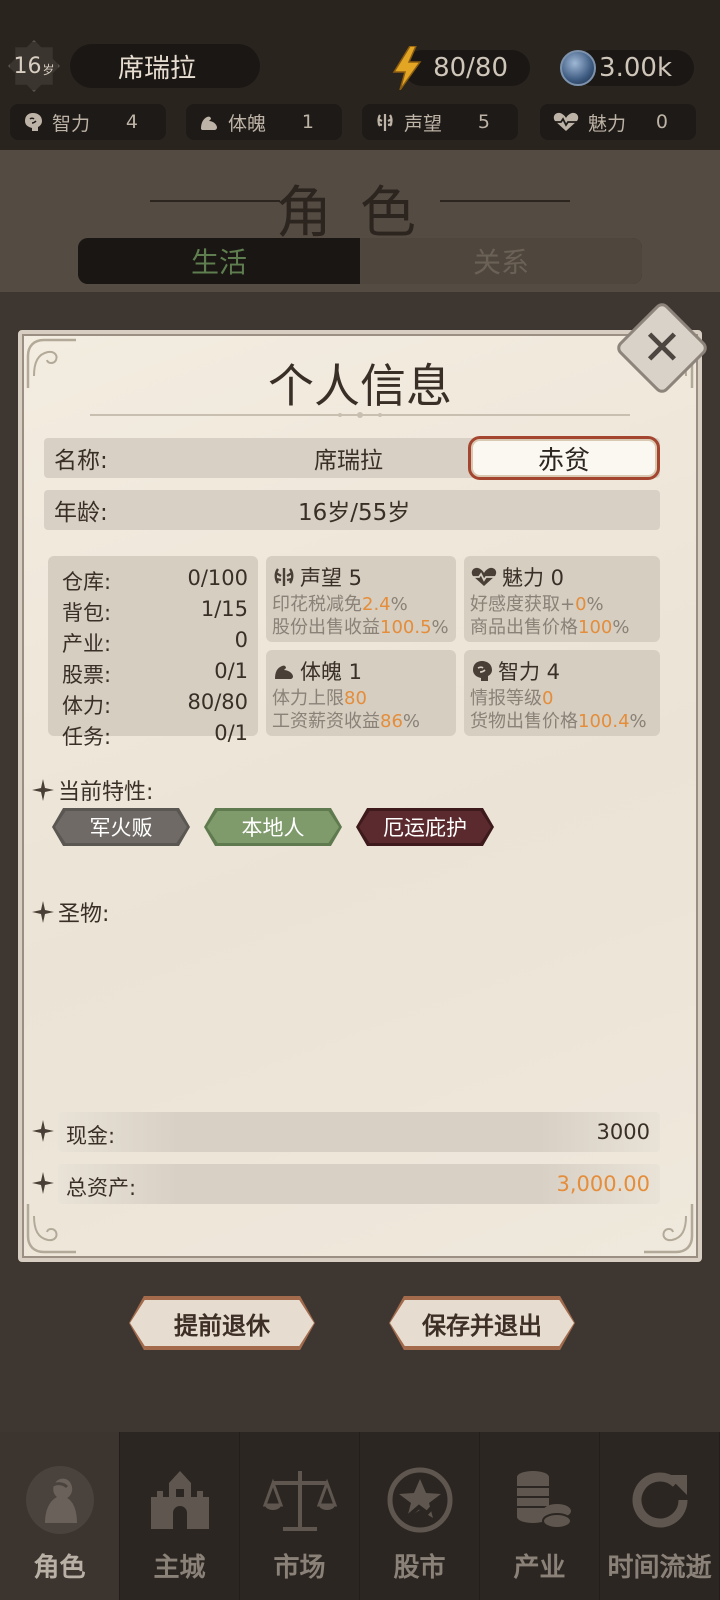  Describe the element at coordinates (501, 261) in the screenshot. I see `tab-relations: 关系` at that location.